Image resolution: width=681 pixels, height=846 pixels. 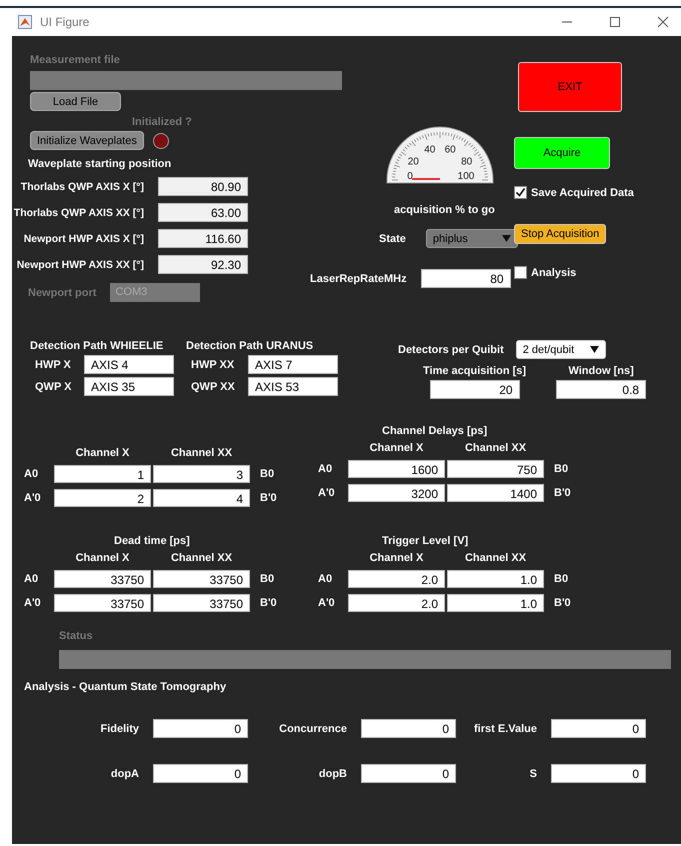 What do you see at coordinates (201, 498) in the screenshot?
I see `input-field: 4` at bounding box center [201, 498].